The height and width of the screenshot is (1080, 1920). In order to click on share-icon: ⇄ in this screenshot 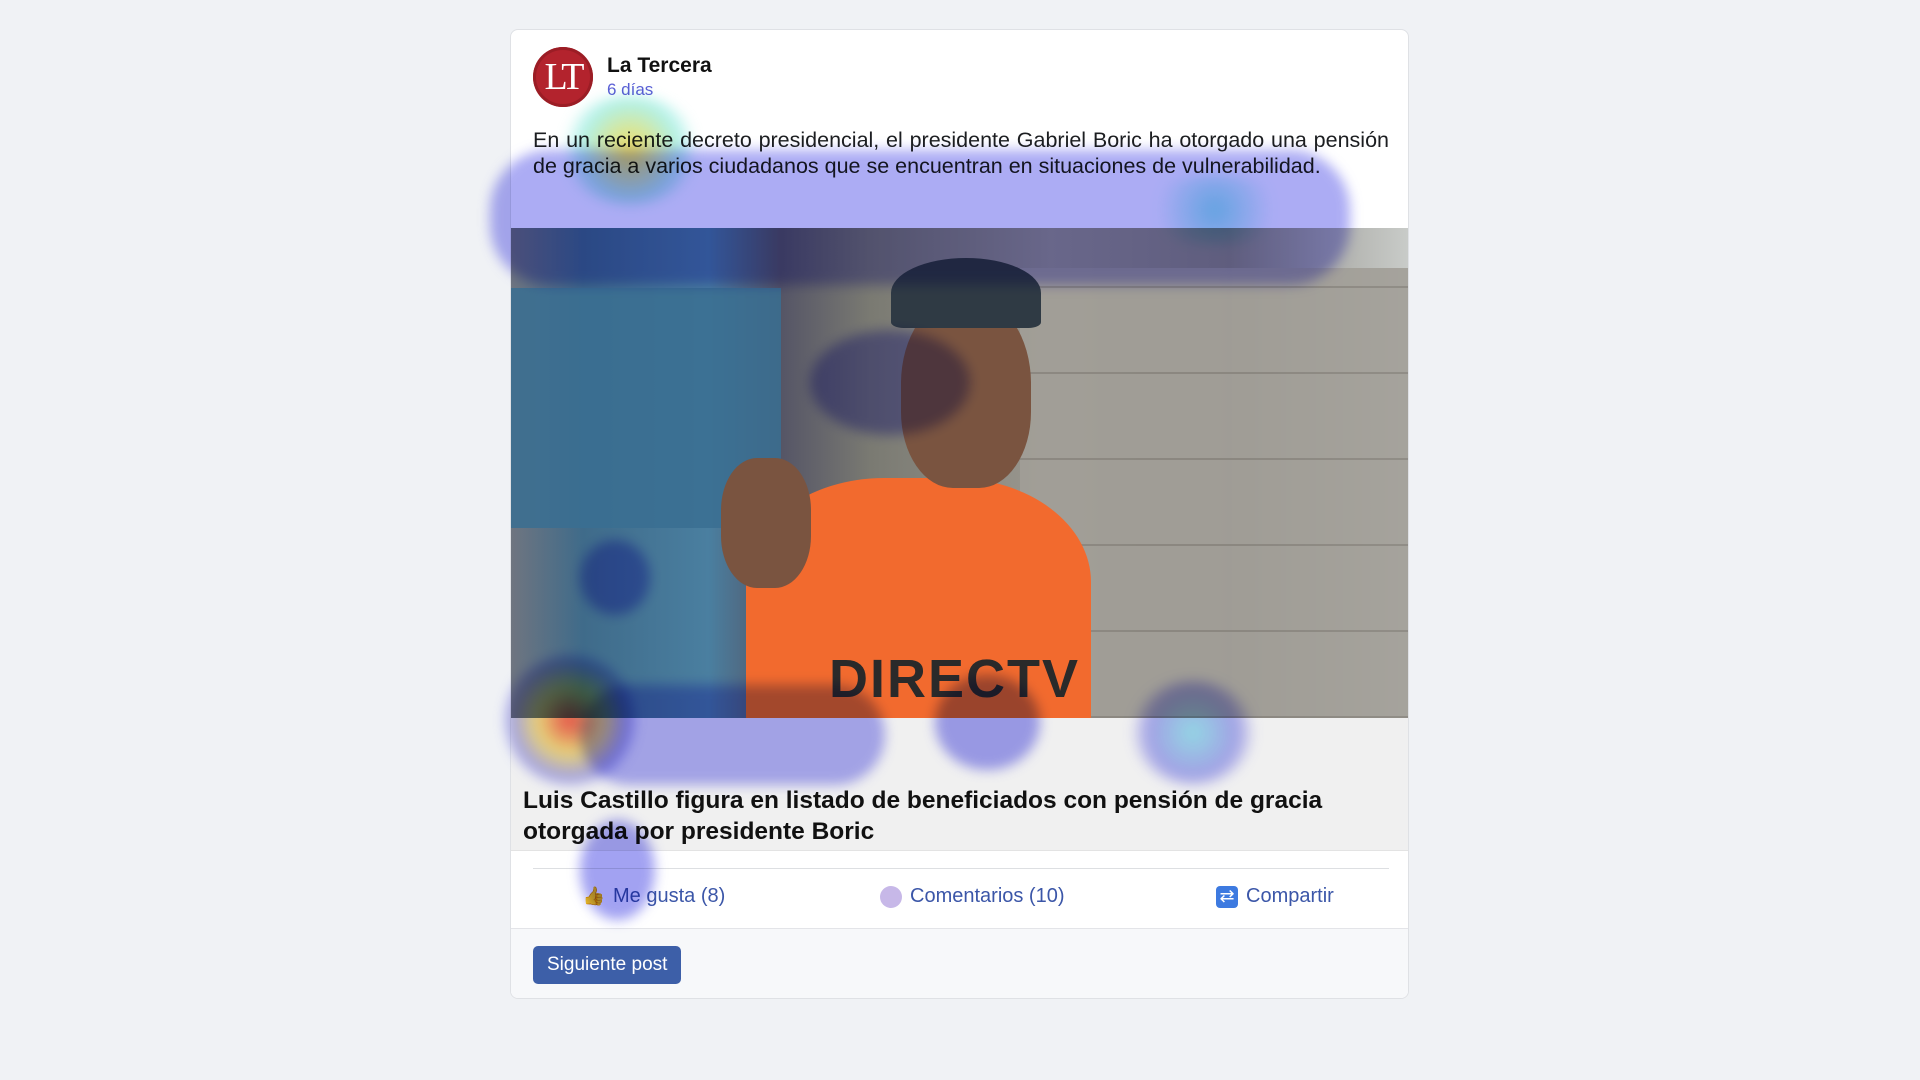, I will do `click(1227, 896)`.